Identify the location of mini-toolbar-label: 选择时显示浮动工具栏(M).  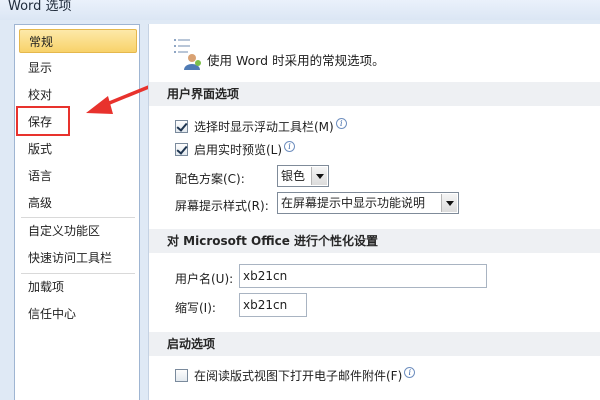
(264, 127).